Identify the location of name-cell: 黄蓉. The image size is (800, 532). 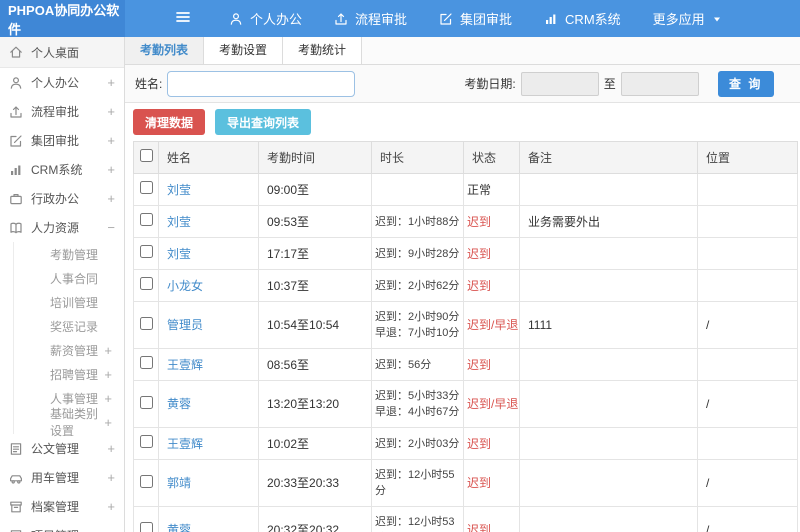
(208, 404).